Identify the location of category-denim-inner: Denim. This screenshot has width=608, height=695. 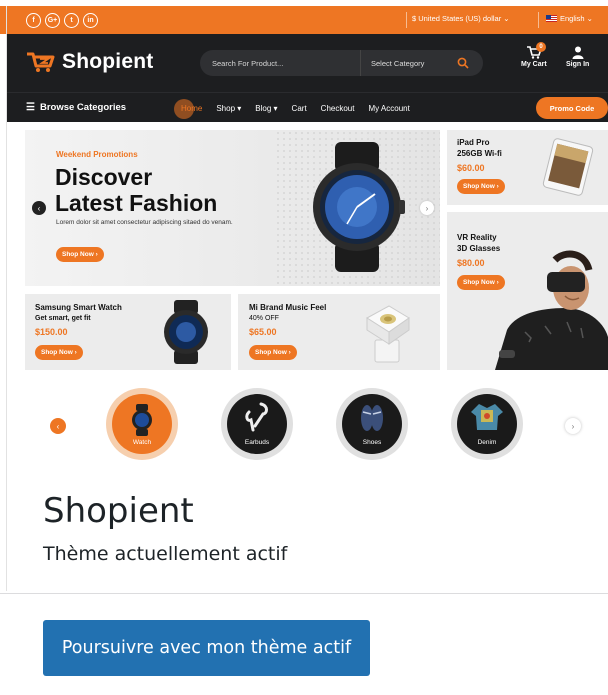
(487, 424).